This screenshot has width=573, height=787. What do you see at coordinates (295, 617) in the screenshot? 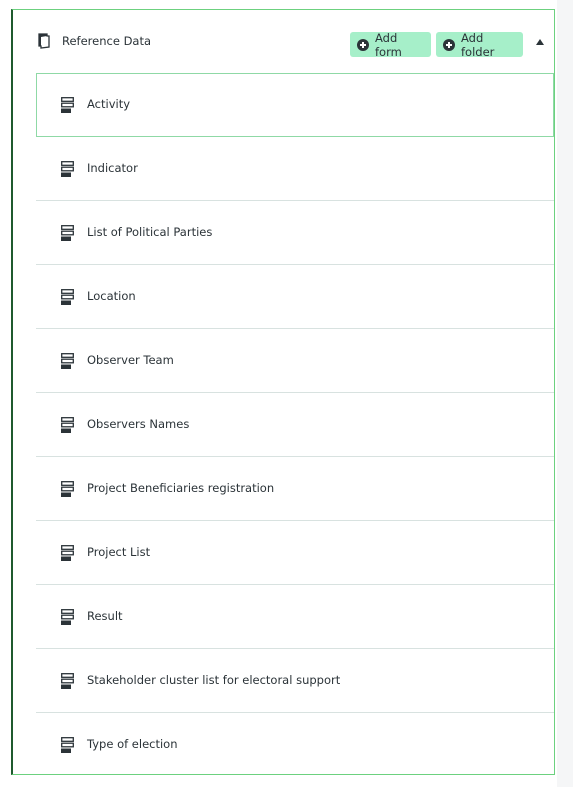
I see `form-list-item: Result` at bounding box center [295, 617].